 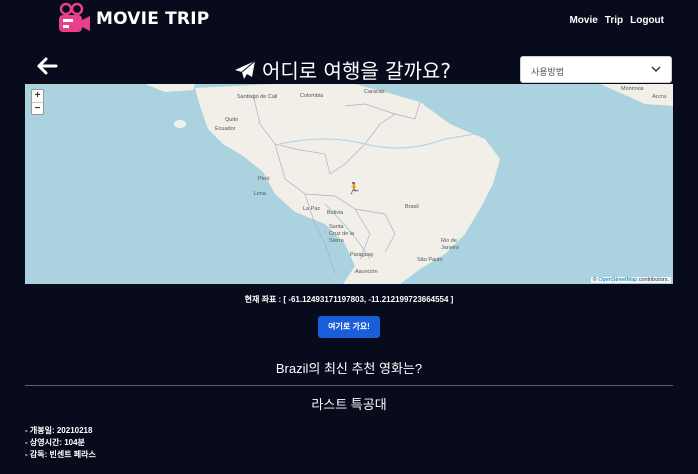 What do you see at coordinates (617, 280) in the screenshot?
I see `osm-link: OpenStreetMap` at bounding box center [617, 280].